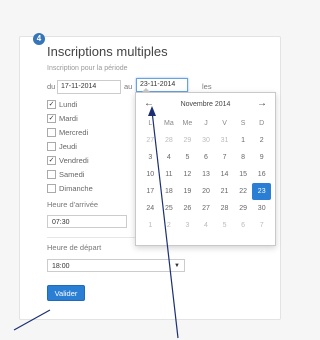  What do you see at coordinates (128, 86) in the screenshot?
I see `to-label-text: au` at bounding box center [128, 86].